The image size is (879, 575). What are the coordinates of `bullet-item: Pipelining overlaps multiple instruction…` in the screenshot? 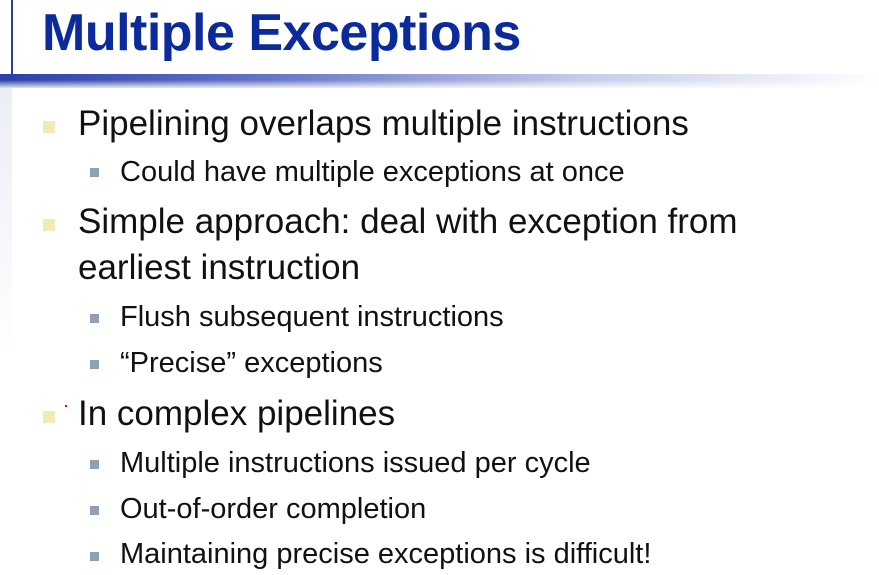 It's located at (383, 123).